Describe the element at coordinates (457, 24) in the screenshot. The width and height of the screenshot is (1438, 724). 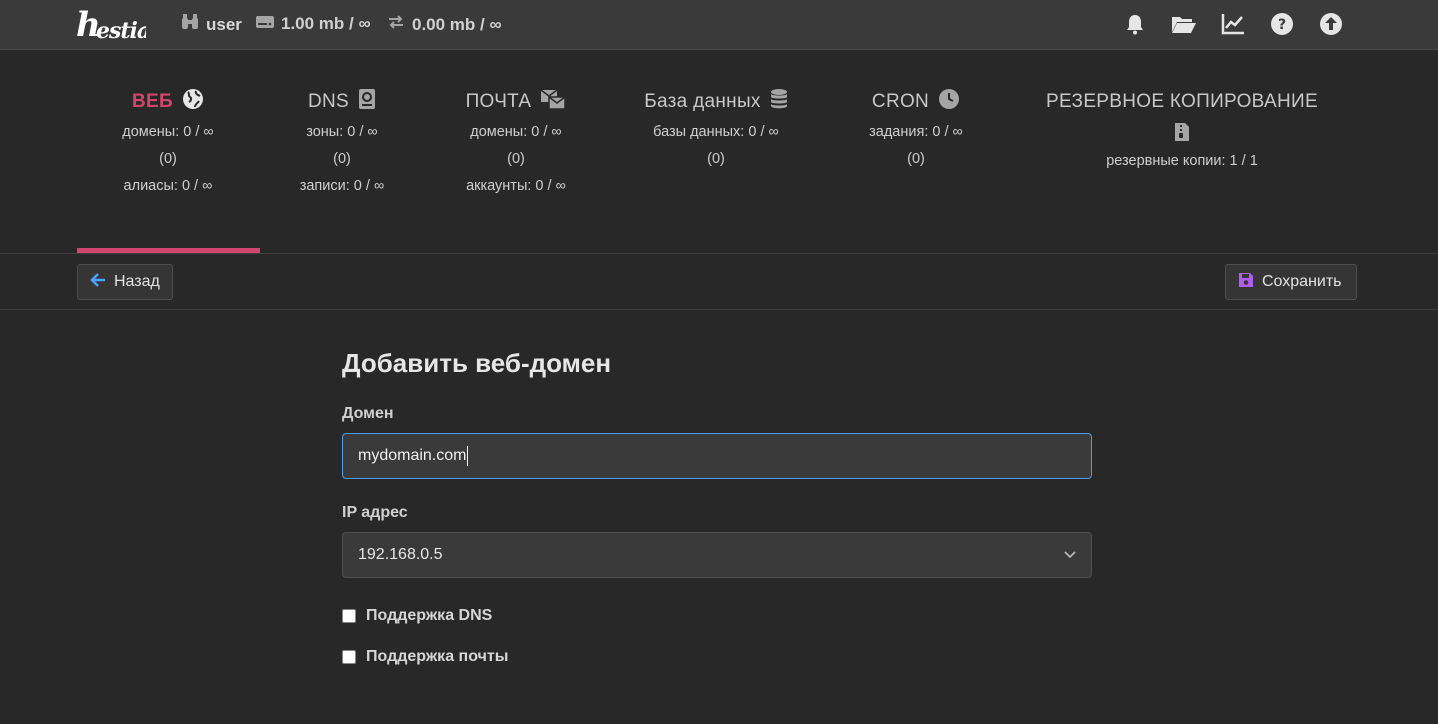
I see `bandwidth-usage: 0.00 mb / ∞` at that location.